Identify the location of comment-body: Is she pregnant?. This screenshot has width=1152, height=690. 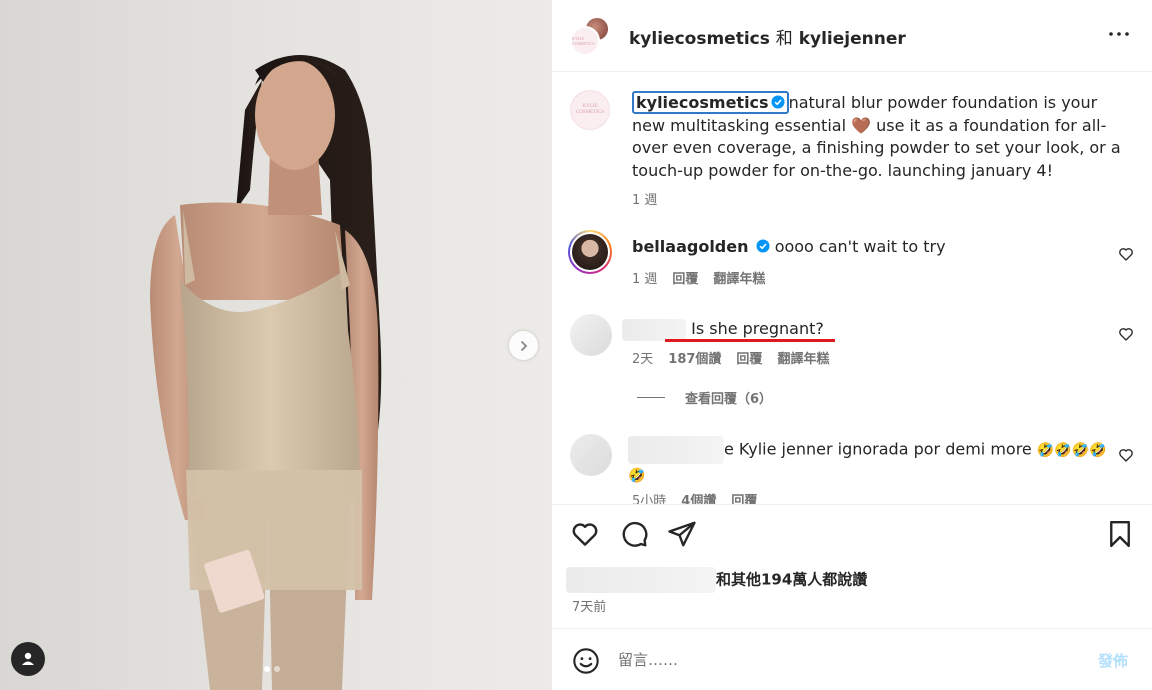
(852, 329).